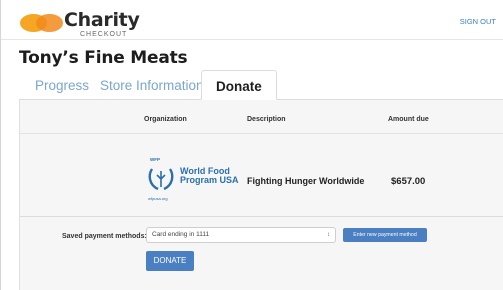  I want to click on column-header-amount: Amount due, so click(408, 119).